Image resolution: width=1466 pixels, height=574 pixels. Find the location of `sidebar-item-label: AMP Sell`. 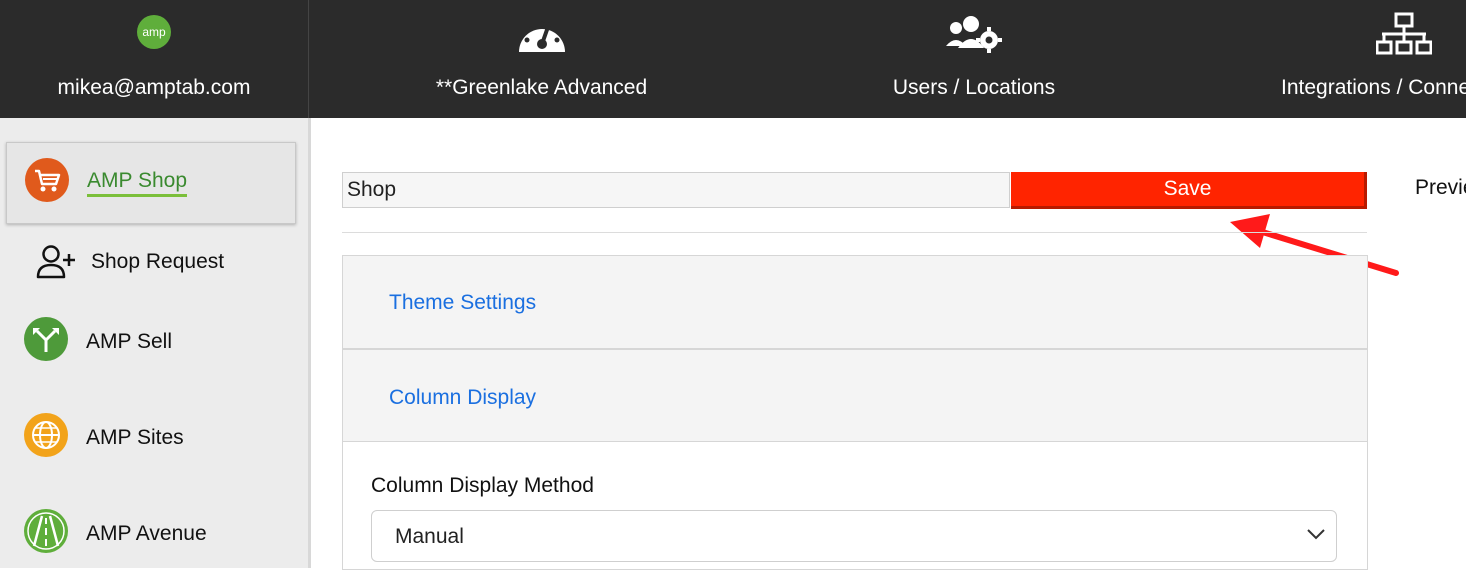

sidebar-item-label: AMP Sell is located at coordinates (129, 341).